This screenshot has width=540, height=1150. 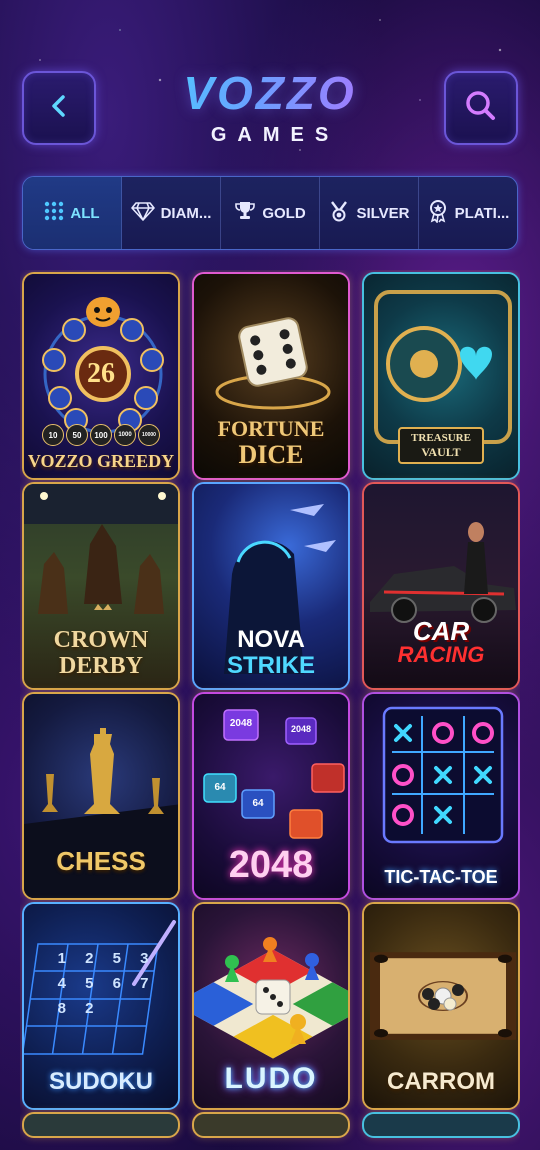 I want to click on game-title: TIC-TAC-TOE, so click(x=441, y=877).